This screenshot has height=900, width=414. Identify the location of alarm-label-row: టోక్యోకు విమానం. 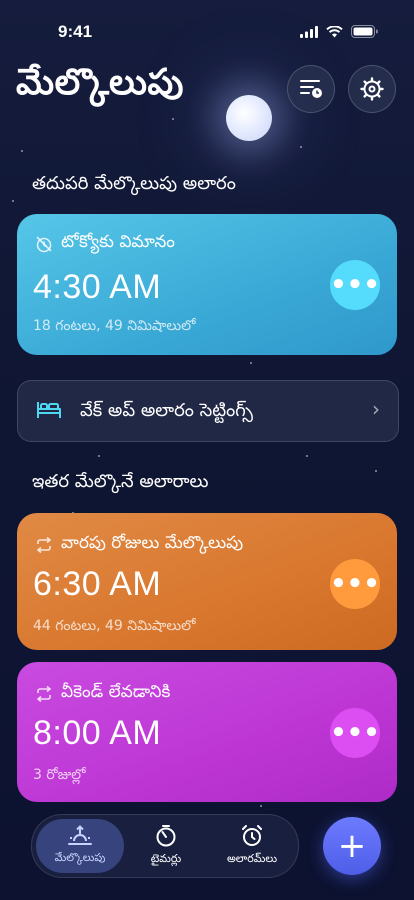
(105, 244).